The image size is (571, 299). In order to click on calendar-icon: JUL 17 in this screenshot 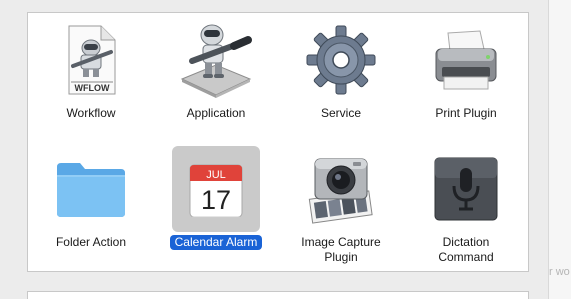, I will do `click(216, 189)`.